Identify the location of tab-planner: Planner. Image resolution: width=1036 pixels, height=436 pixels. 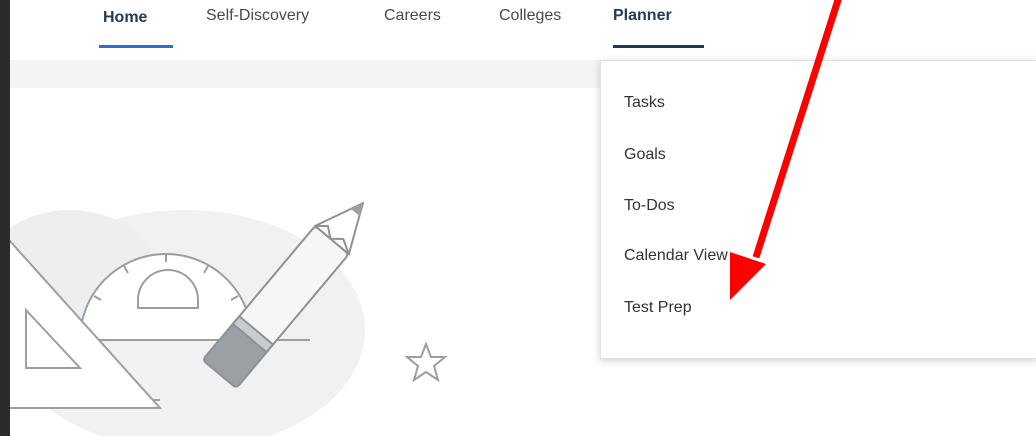
(642, 27).